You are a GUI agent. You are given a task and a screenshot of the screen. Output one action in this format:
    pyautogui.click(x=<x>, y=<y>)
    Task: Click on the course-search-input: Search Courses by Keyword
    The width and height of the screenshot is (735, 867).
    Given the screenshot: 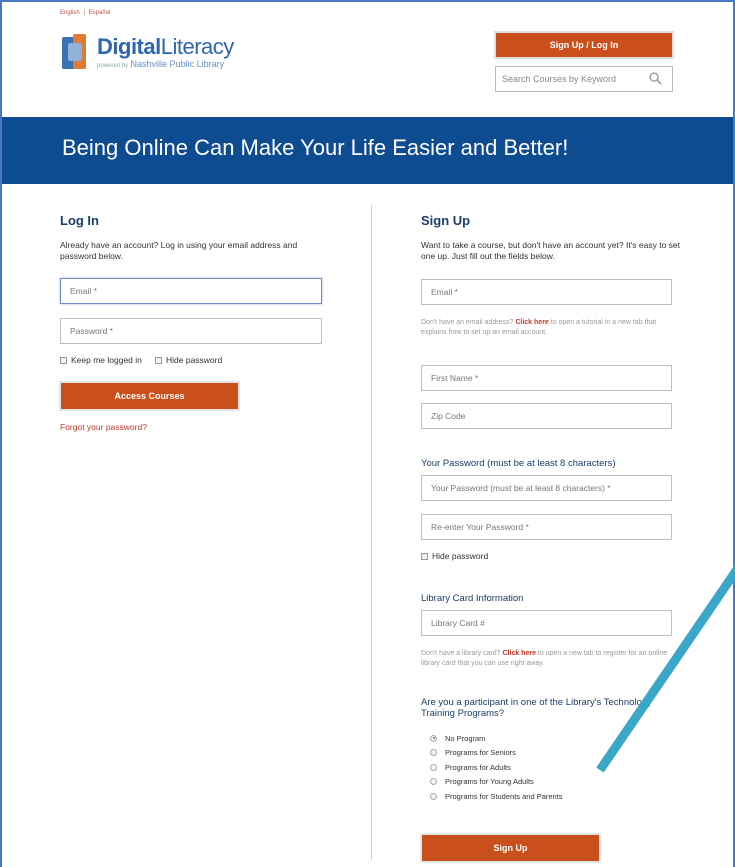 What is the action you would take?
    pyautogui.click(x=584, y=79)
    